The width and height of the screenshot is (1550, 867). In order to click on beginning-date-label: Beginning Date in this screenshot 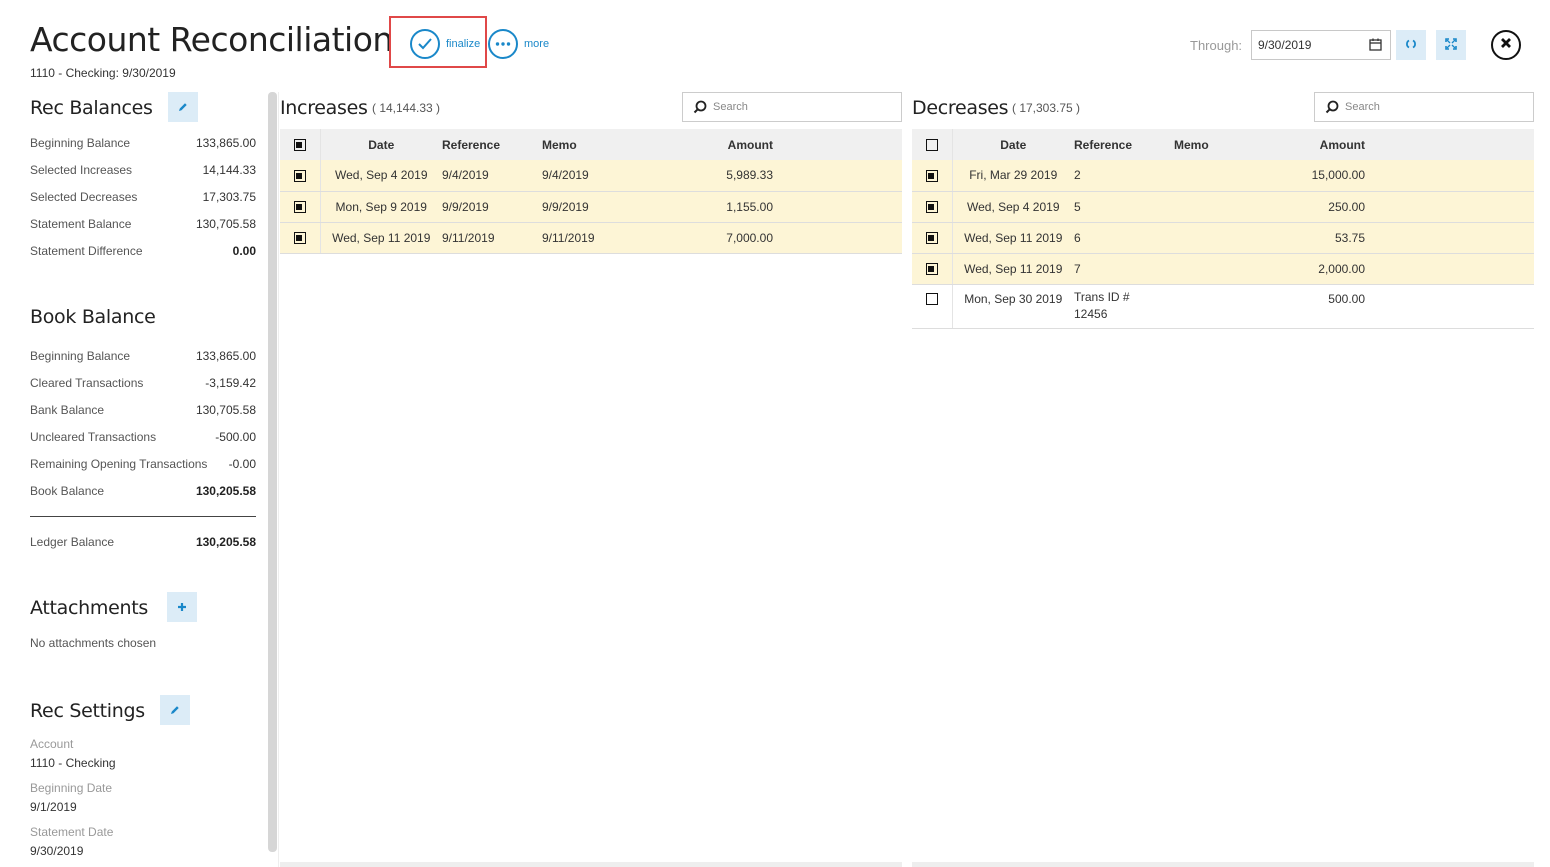, I will do `click(71, 788)`.